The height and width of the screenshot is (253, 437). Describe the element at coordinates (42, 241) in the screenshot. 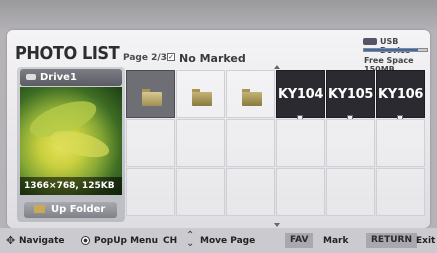

I see `navigate-label: Navigate` at that location.